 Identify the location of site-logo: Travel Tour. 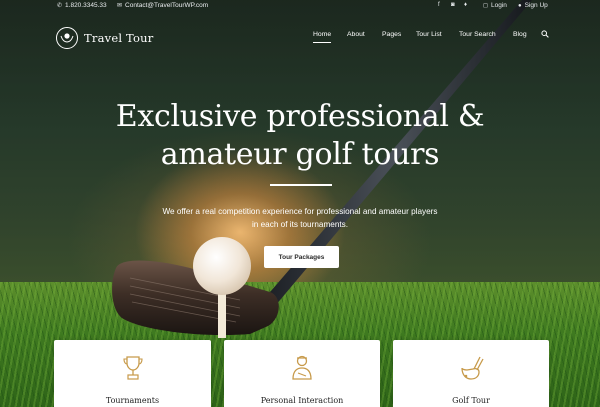
(104, 38).